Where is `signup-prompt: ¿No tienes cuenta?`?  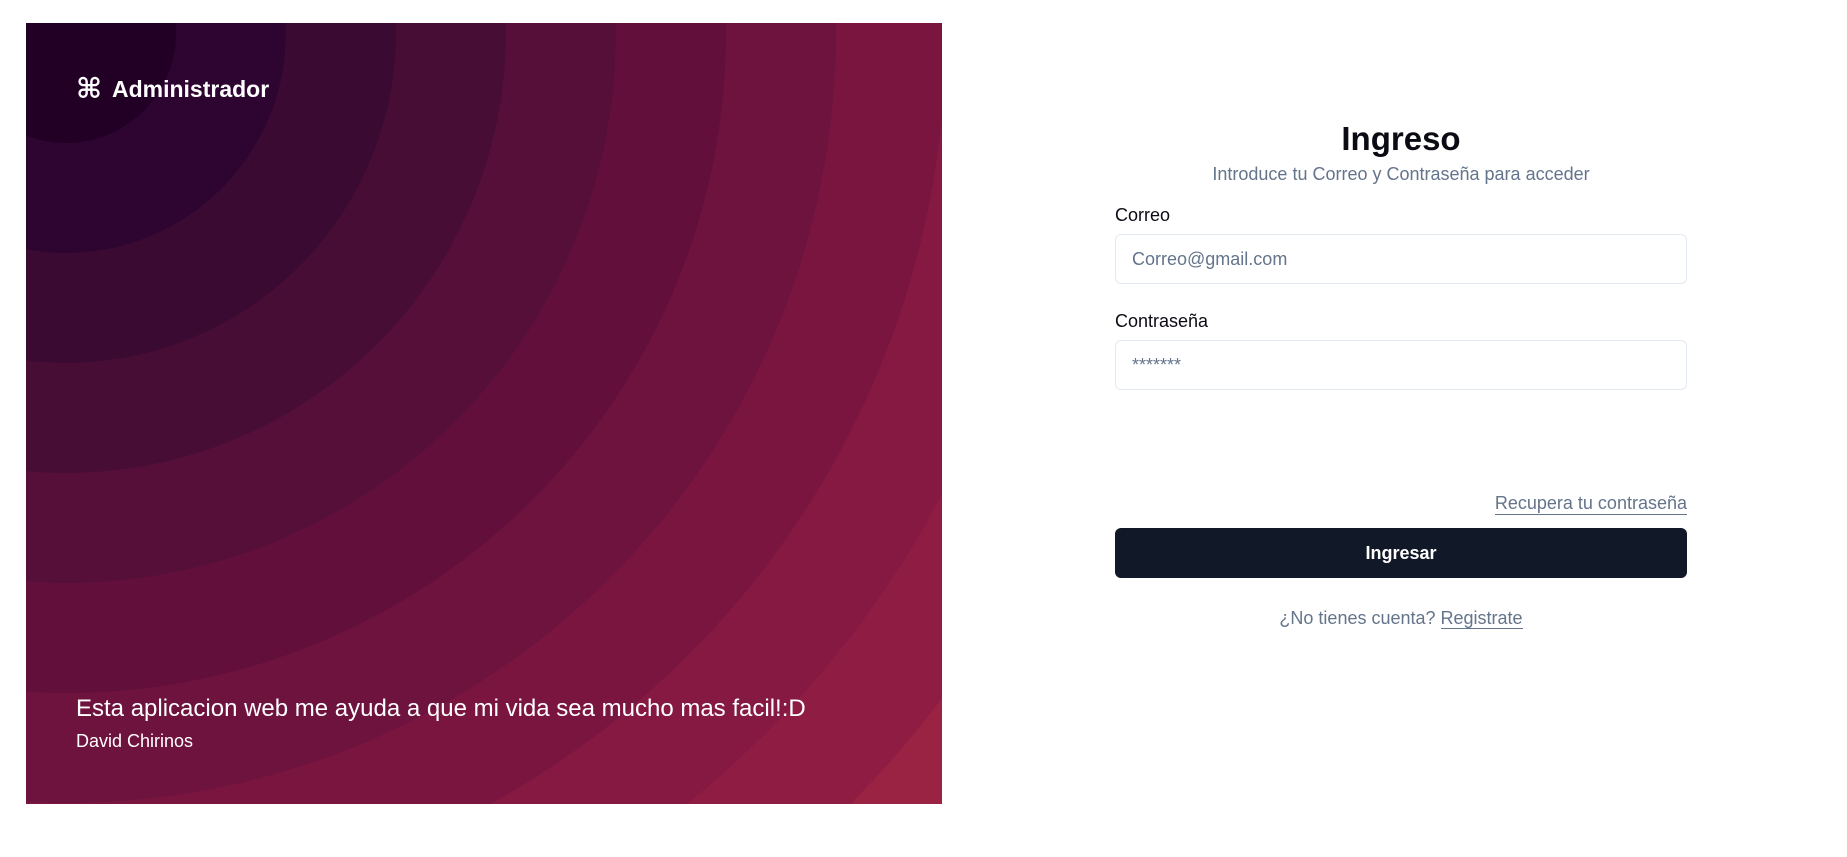 signup-prompt: ¿No tienes cuenta? is located at coordinates (1357, 618).